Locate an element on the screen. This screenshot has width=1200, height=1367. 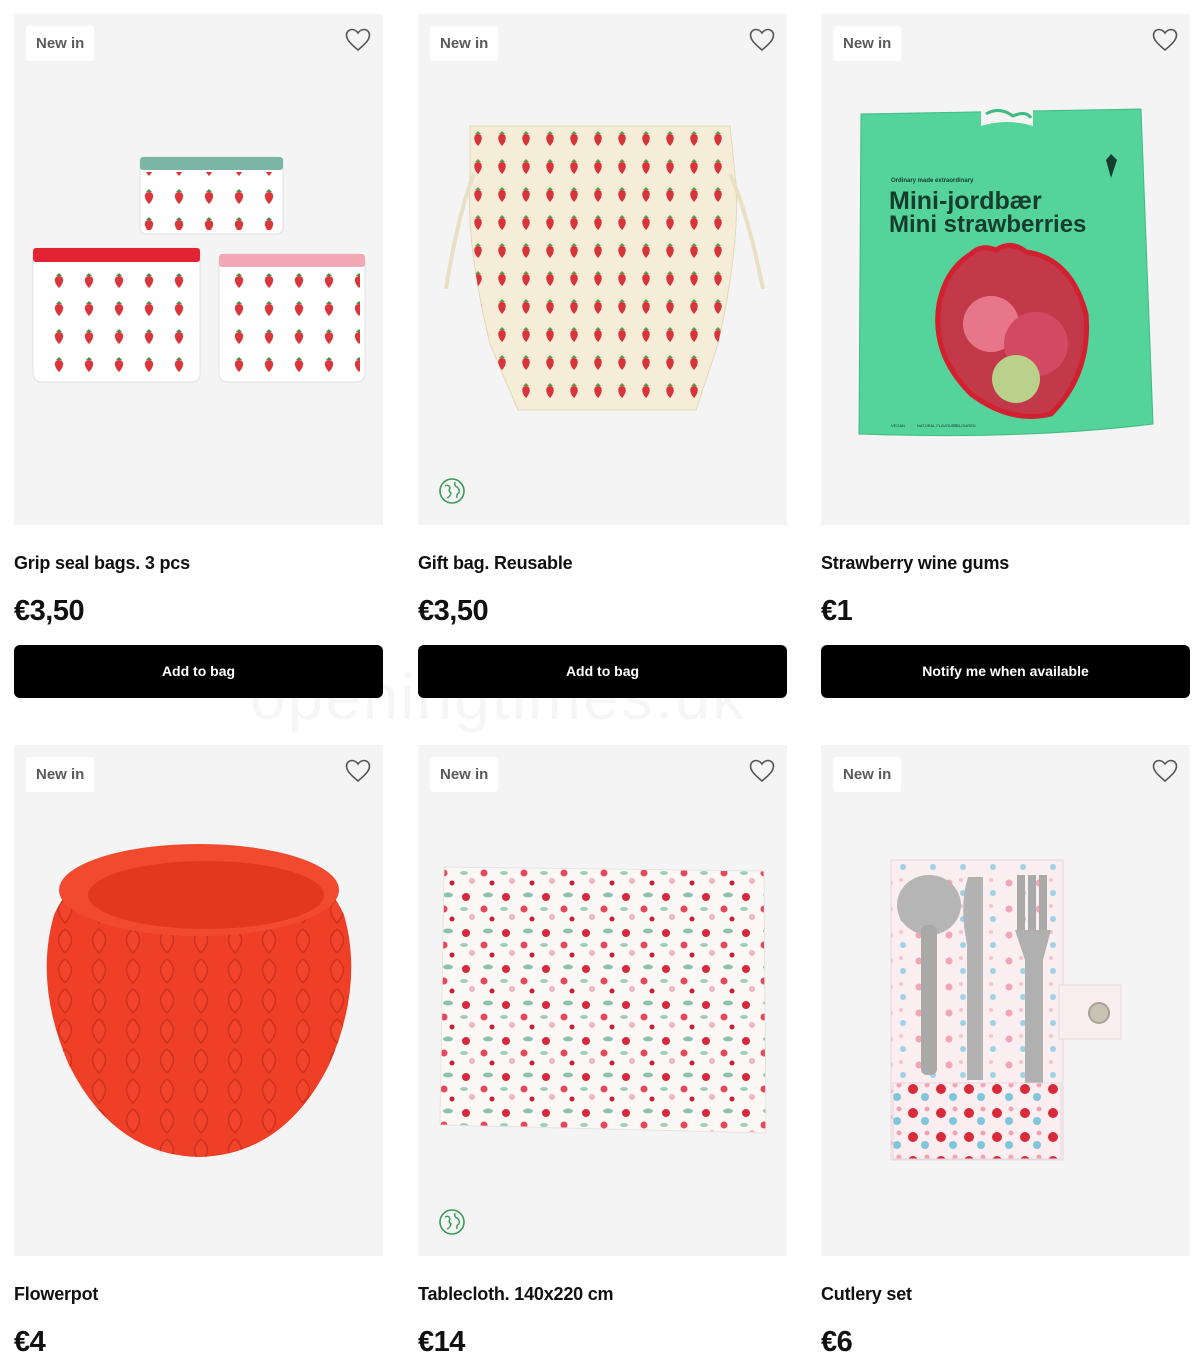
product-title: Flowerpot is located at coordinates (56, 1294).